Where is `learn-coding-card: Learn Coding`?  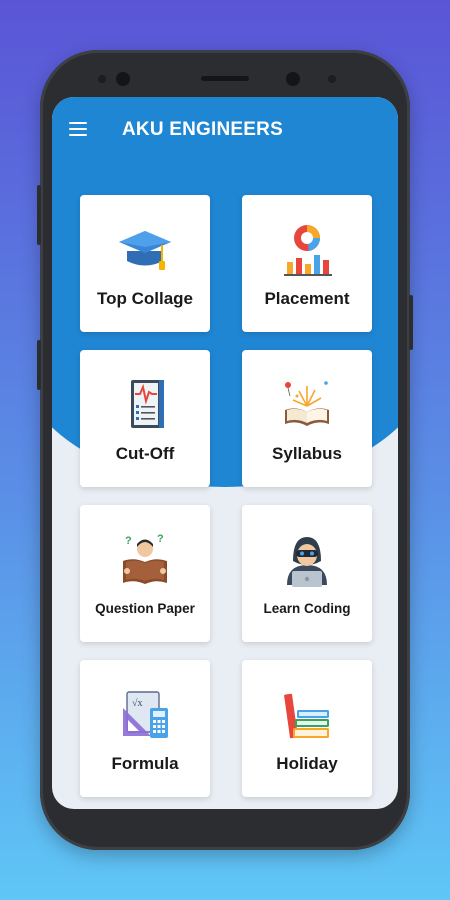 learn-coding-card: Learn Coding is located at coordinates (307, 573).